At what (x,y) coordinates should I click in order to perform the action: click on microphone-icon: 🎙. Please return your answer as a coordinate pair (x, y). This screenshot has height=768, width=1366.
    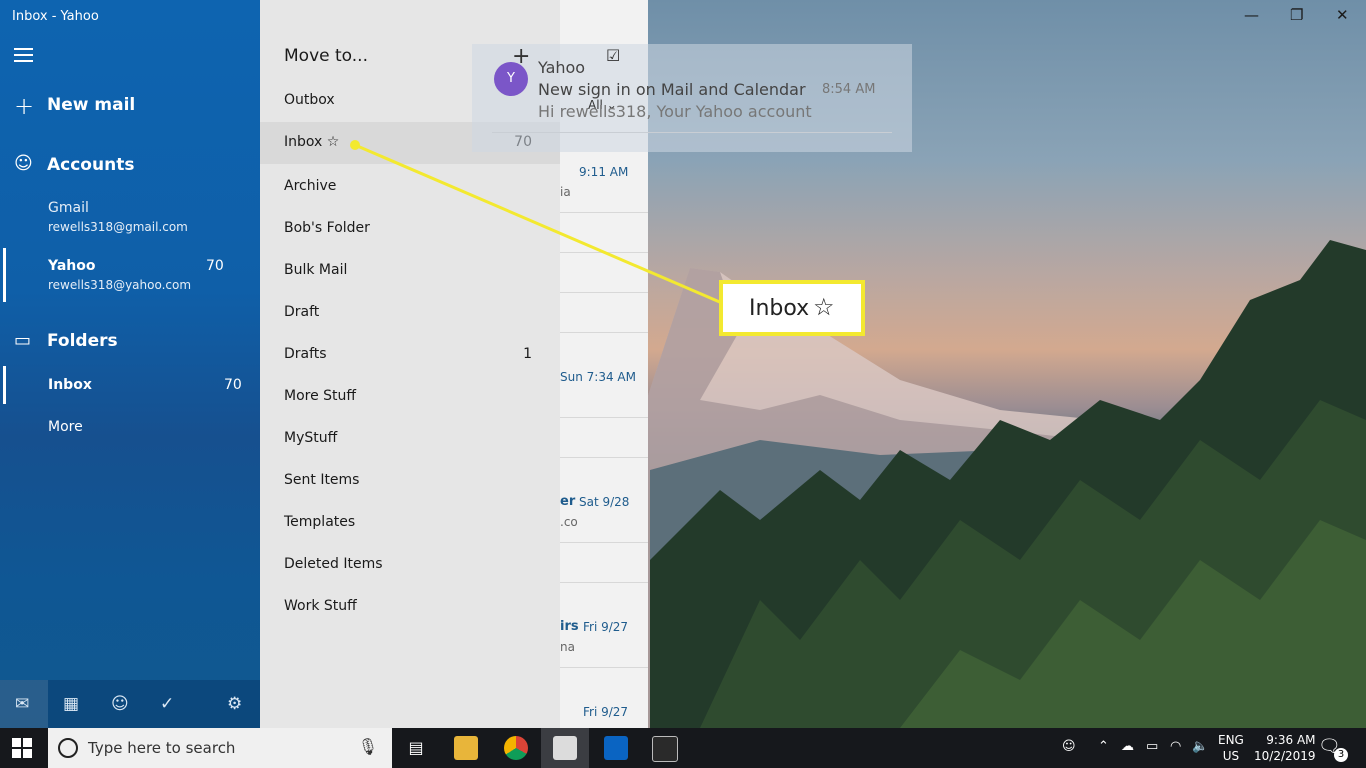
    Looking at the image, I should click on (368, 746).